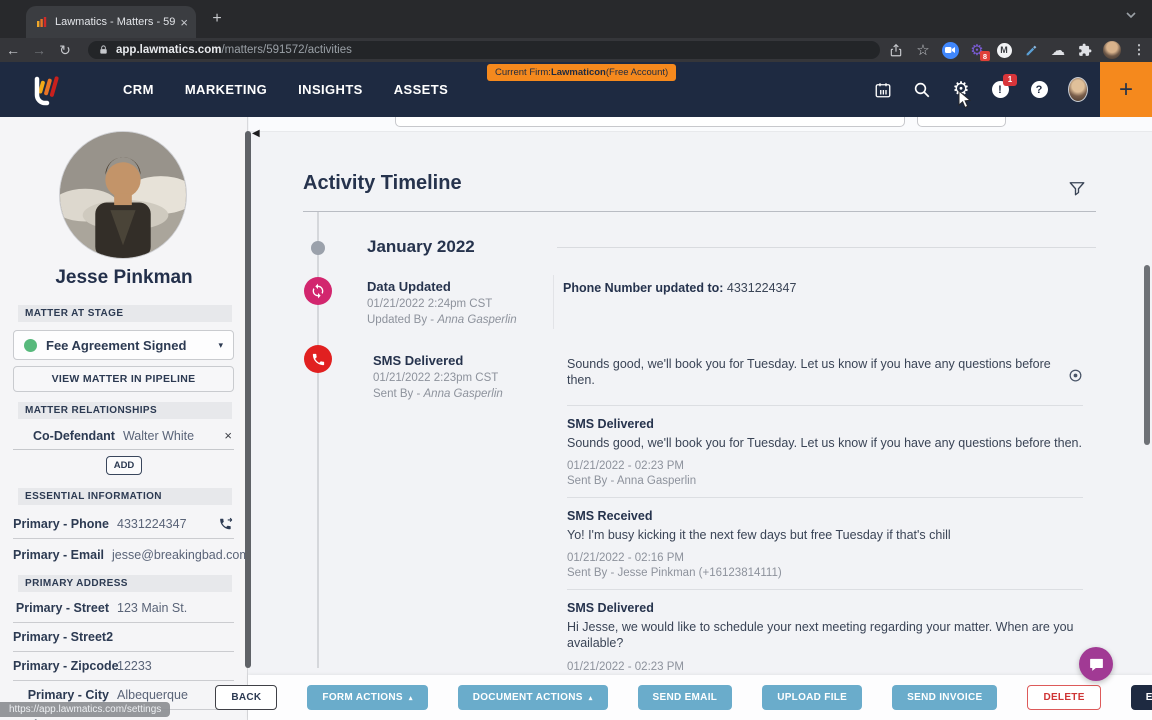 The height and width of the screenshot is (720, 1152). I want to click on global-add-button: +, so click(1126, 89).